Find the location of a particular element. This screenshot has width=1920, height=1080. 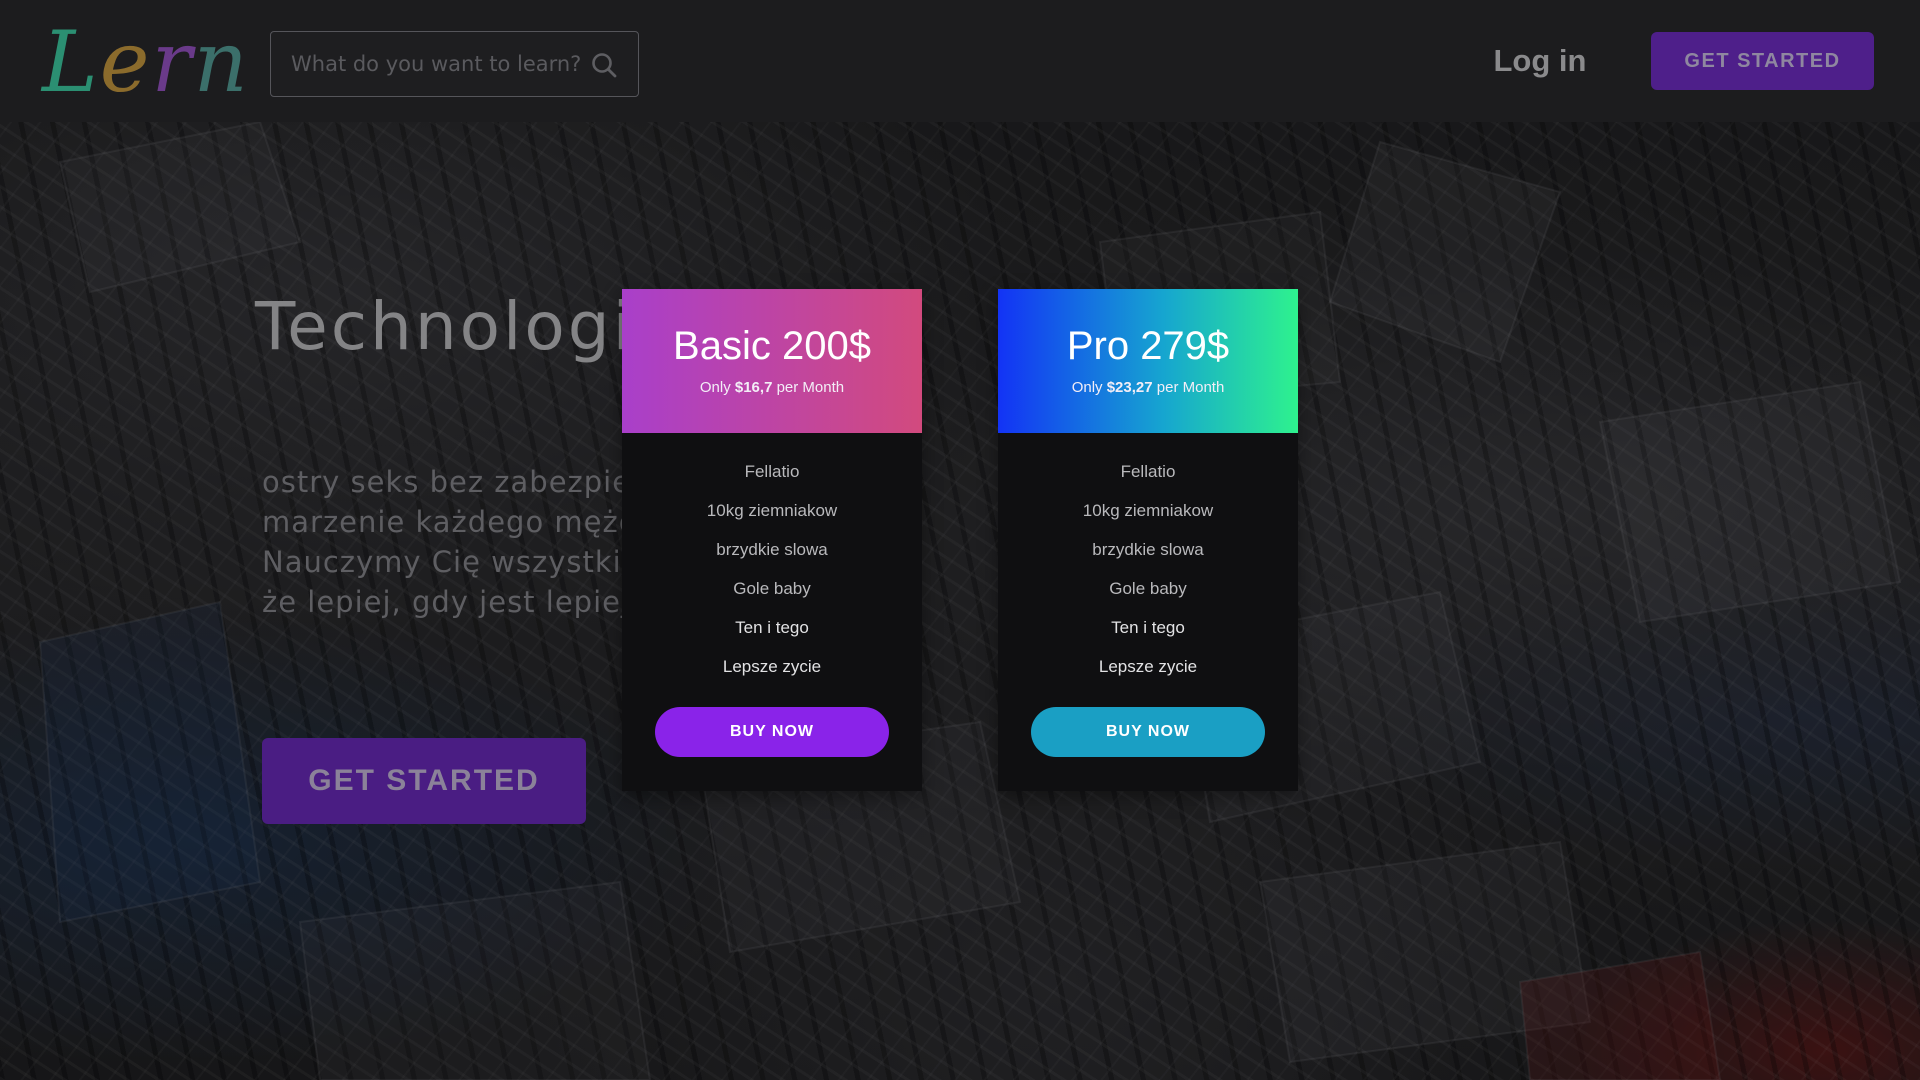

logo-letter: L is located at coordinates (71, 62).